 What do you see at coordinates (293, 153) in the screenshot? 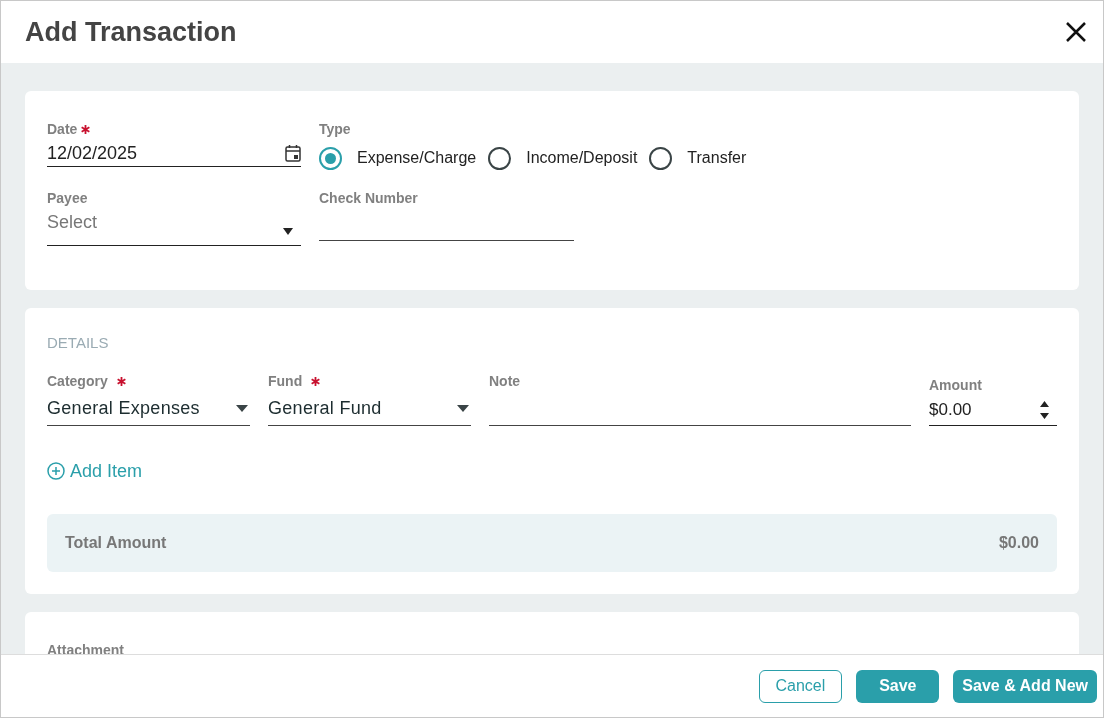
I see `calendar-icon` at bounding box center [293, 153].